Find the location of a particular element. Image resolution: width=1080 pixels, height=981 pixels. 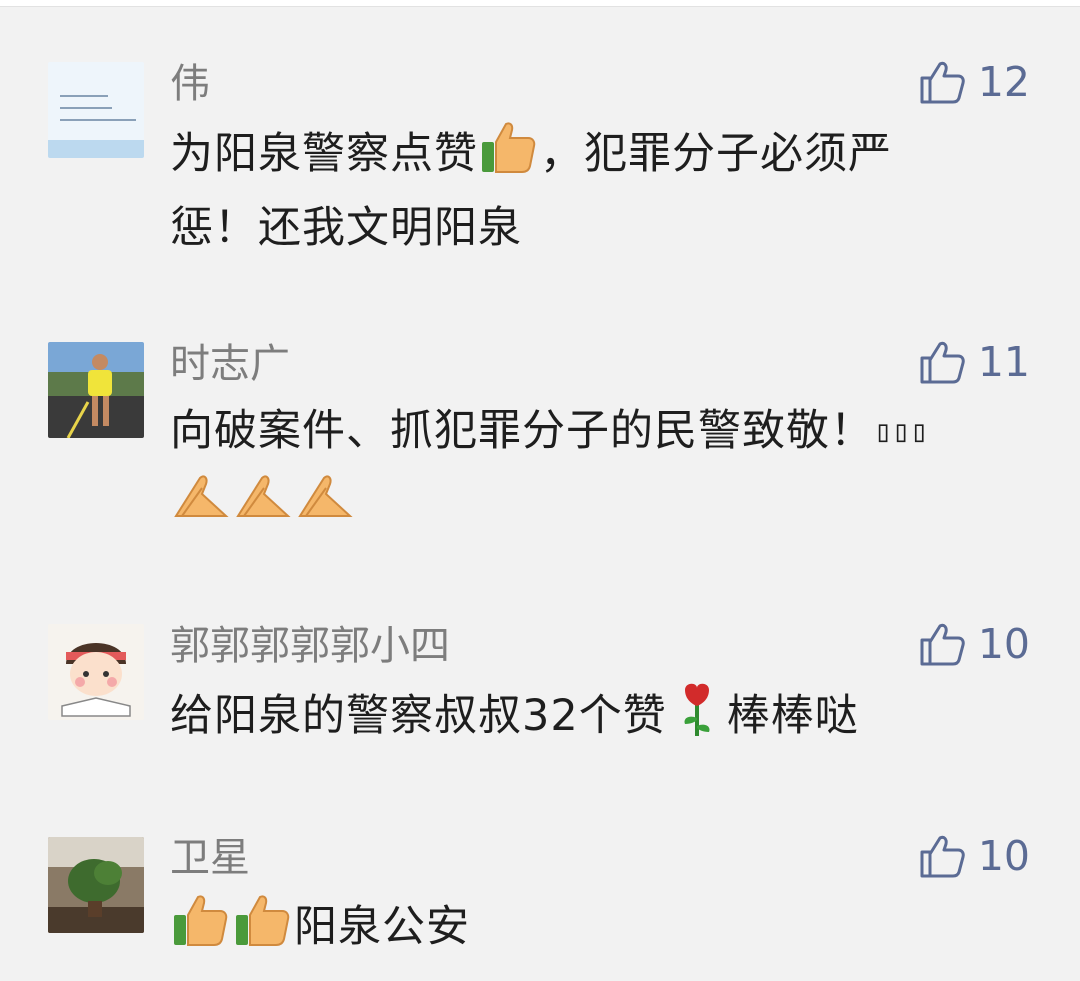

missing-glyph-boxes: ▯▯▯ is located at coordinates (901, 431).